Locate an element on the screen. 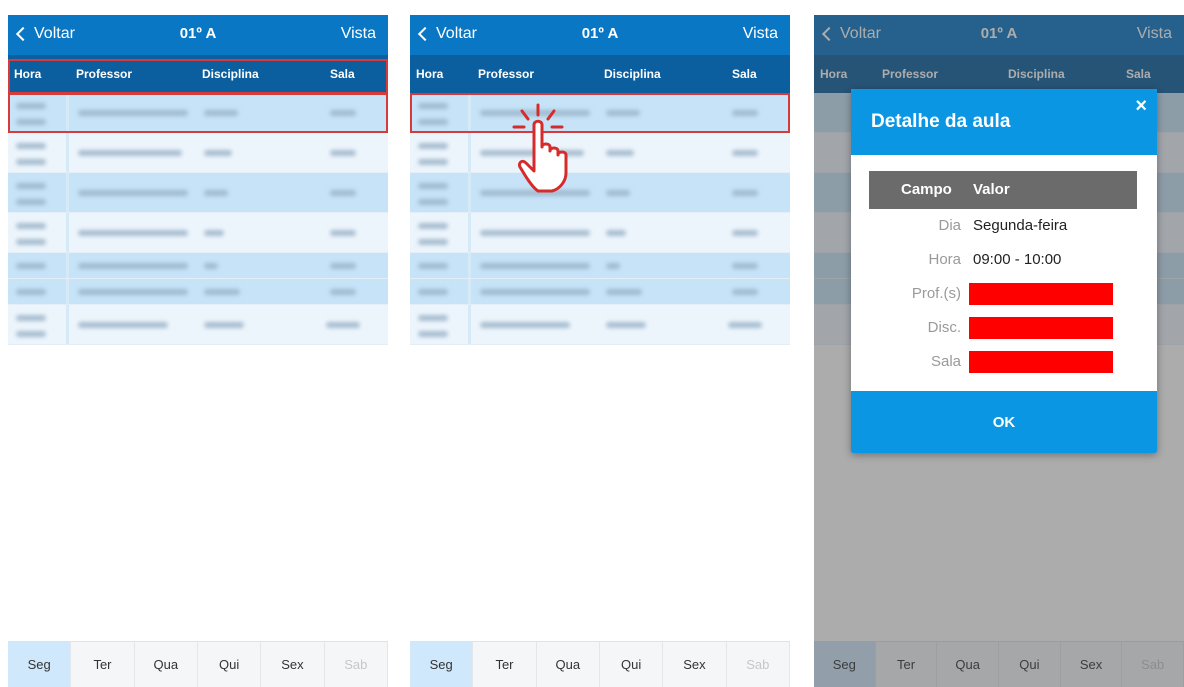 The height and width of the screenshot is (687, 1184). detail-row-dia: Dia Segunda-feira is located at coordinates (1003, 226).